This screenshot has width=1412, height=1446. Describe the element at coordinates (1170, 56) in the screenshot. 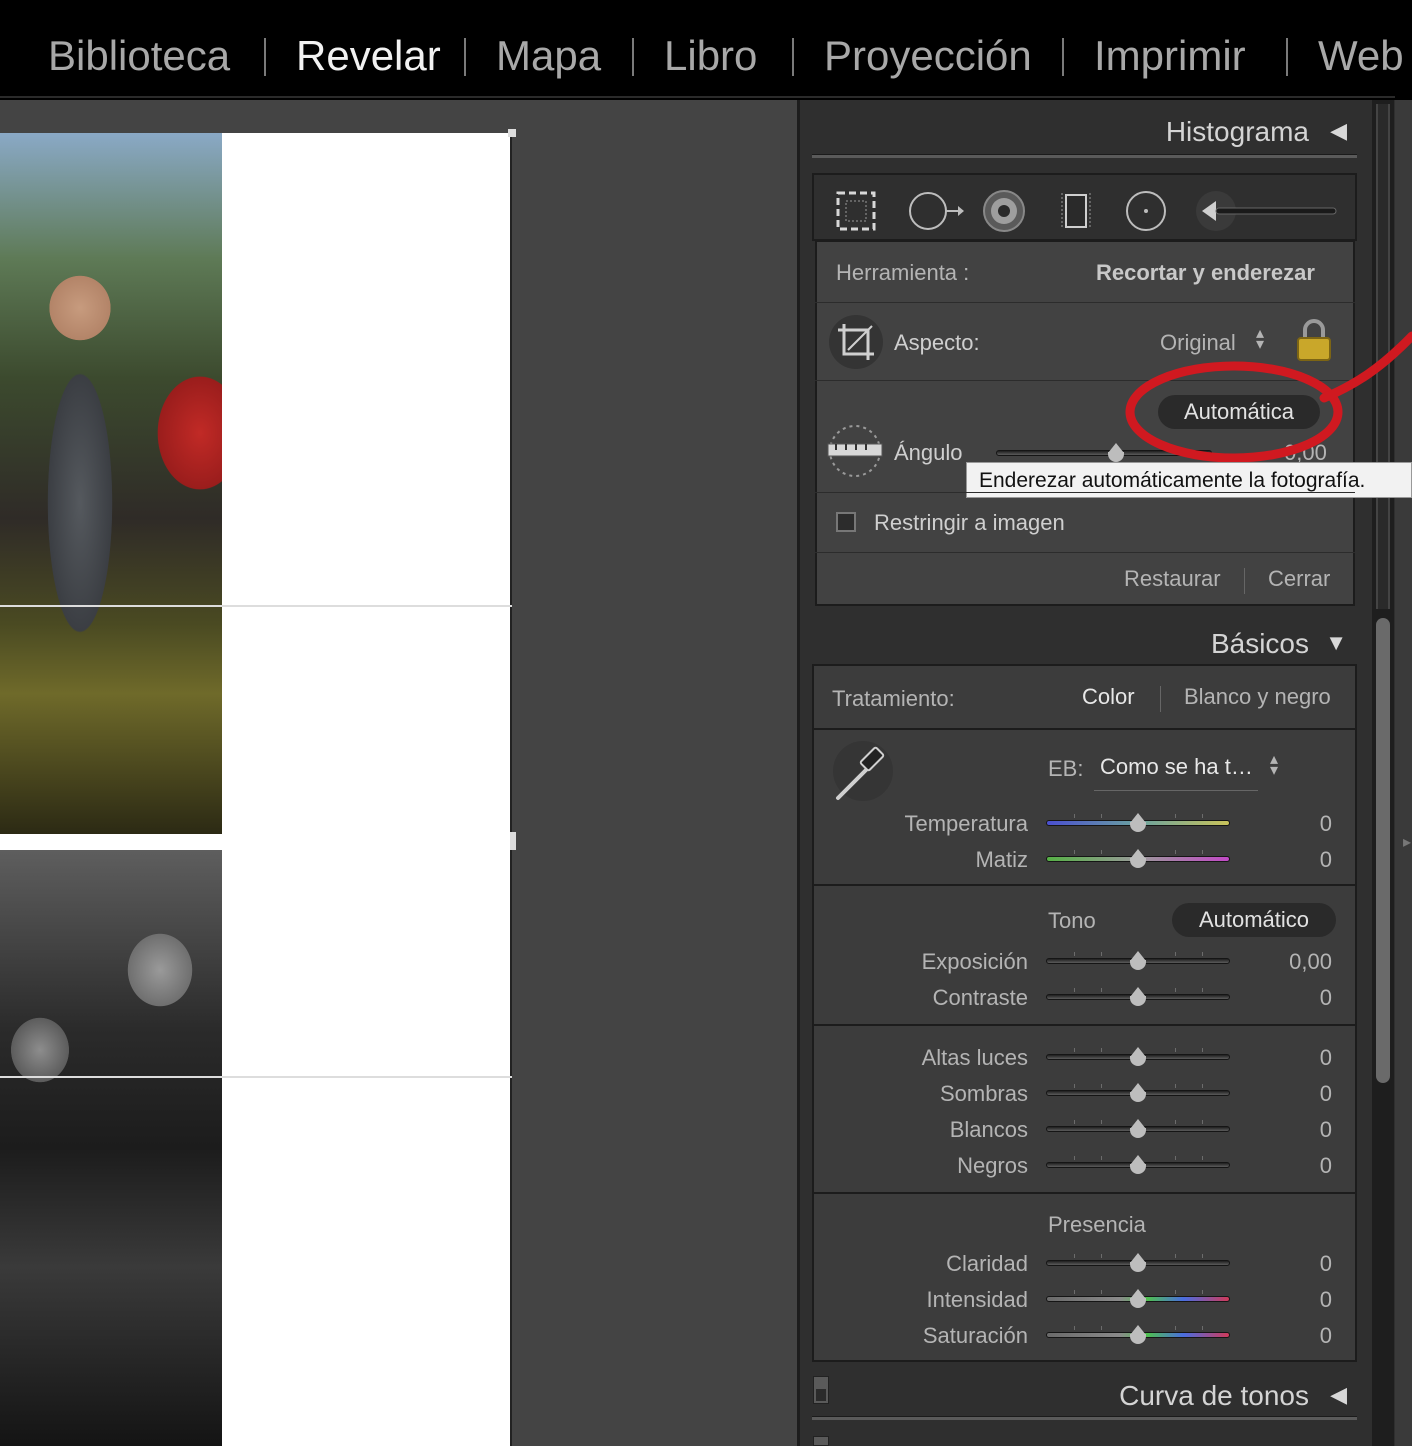

I see `module-imprimir: Imprimir` at that location.